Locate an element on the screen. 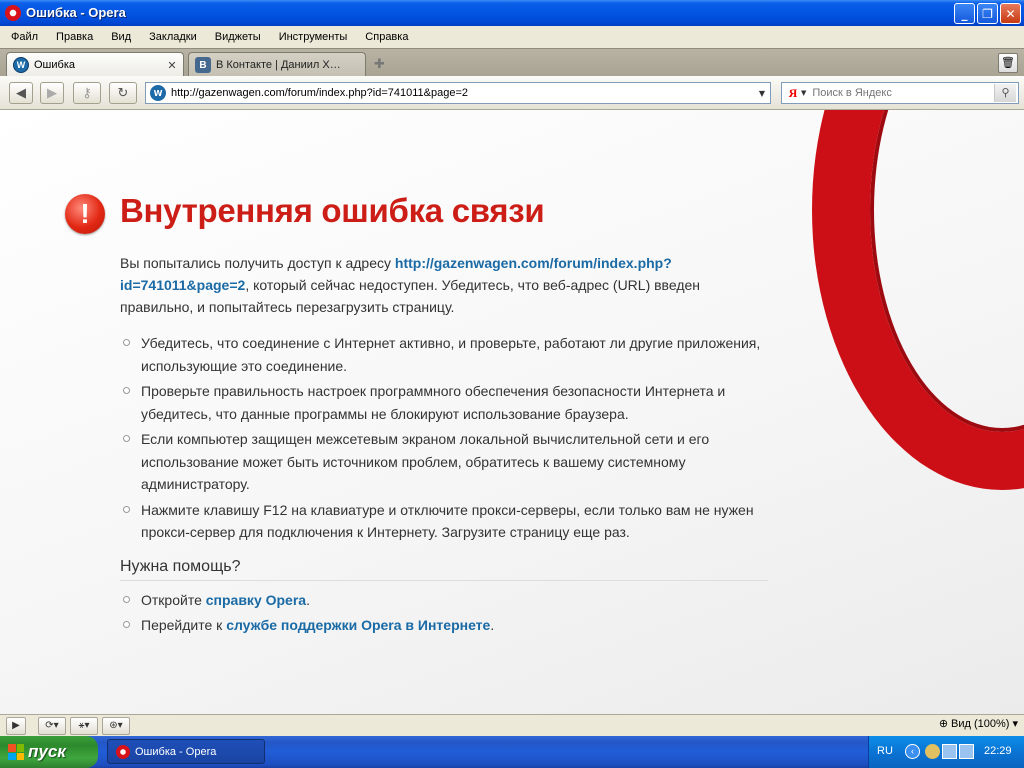  restore-icon: ❐ is located at coordinates (987, 13).